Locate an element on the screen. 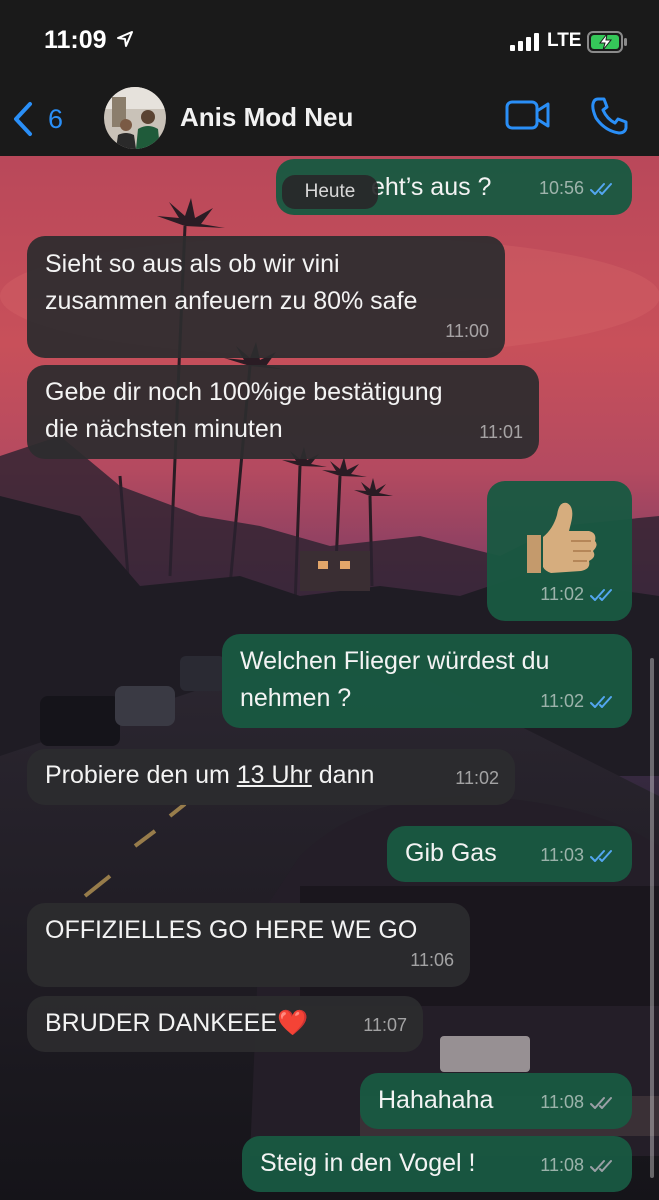 The height and width of the screenshot is (1200, 659). message-meta: 10:56 is located at coordinates (577, 188).